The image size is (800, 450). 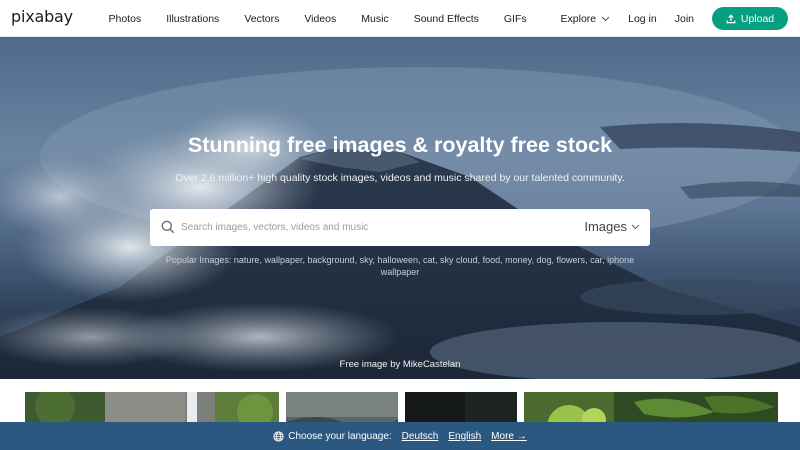 I want to click on explore-menu: Explore, so click(x=586, y=19).